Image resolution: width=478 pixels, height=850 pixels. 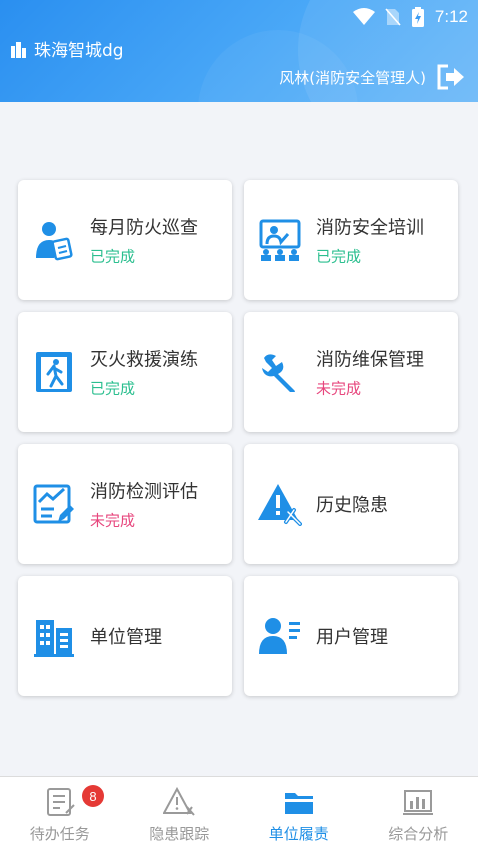 What do you see at coordinates (410, 17) in the screenshot?
I see `status-bar: 7:12` at bounding box center [410, 17].